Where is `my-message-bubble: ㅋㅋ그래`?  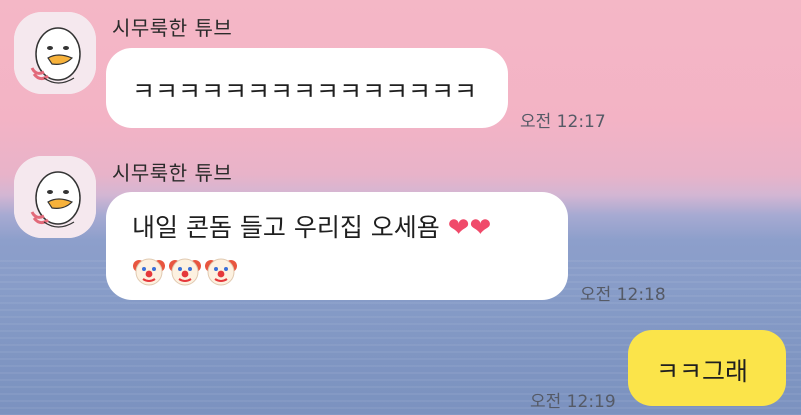 my-message-bubble: ㅋㅋ그래 is located at coordinates (707, 368).